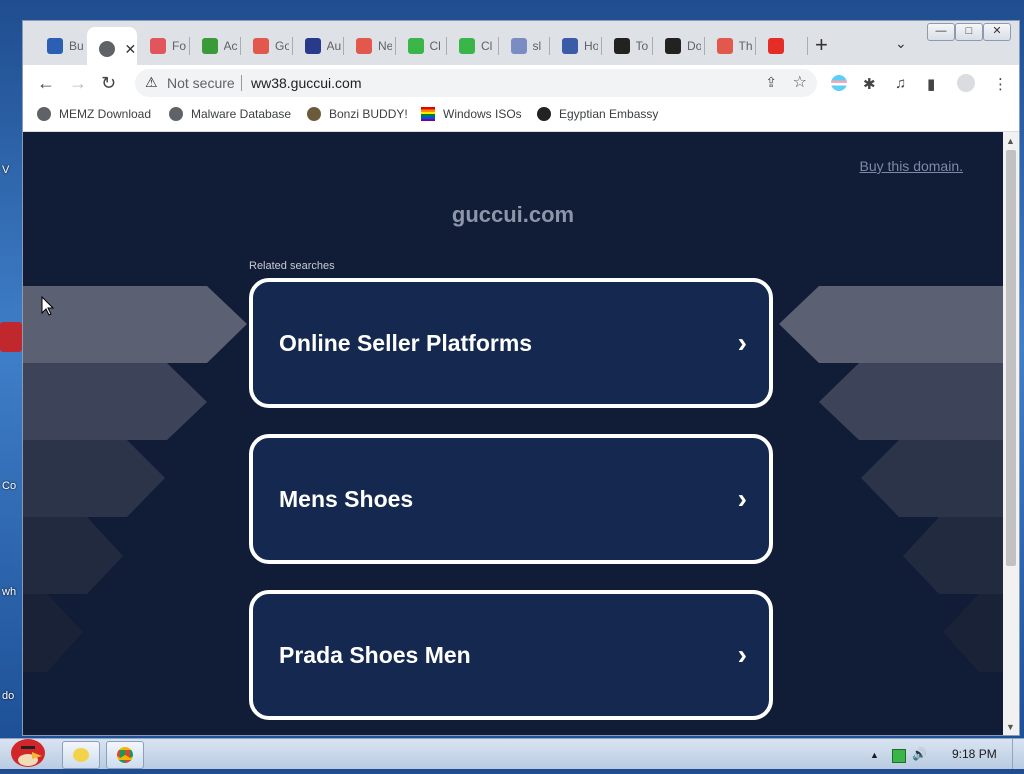 The image size is (1024, 774). What do you see at coordinates (76, 46) in the screenshot?
I see `tab-label: Bu` at bounding box center [76, 46].